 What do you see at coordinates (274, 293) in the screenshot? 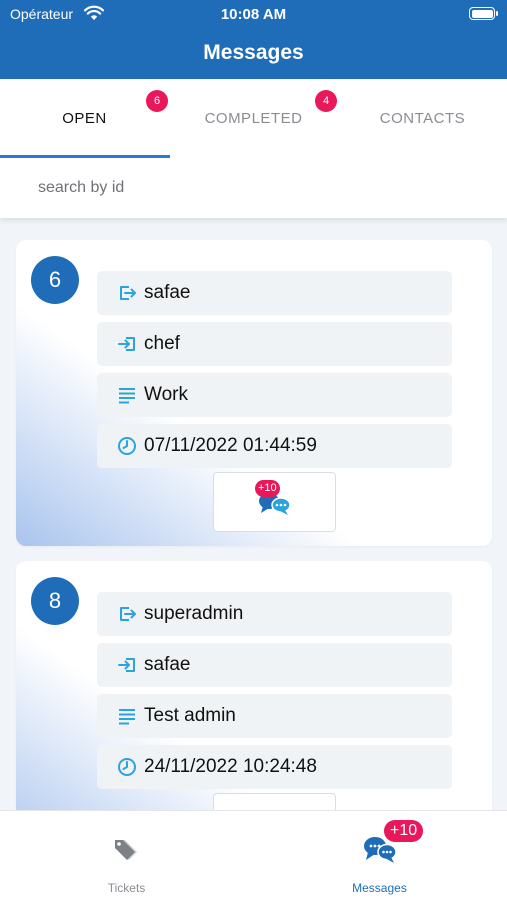
I see `ticket-from-field: safae` at bounding box center [274, 293].